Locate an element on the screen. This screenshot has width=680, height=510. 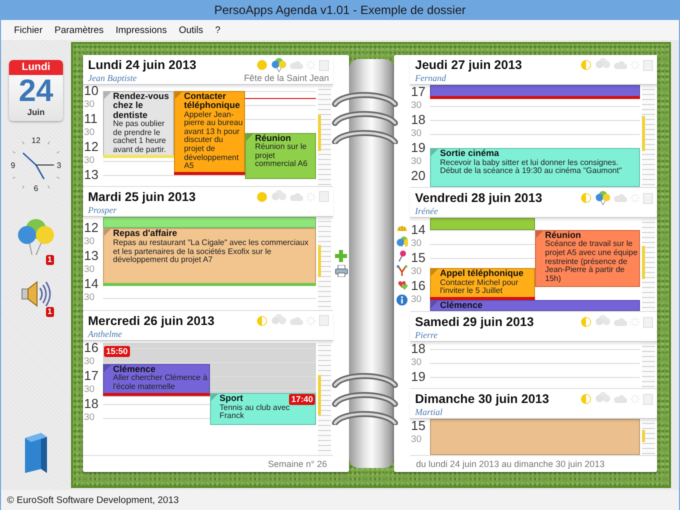
event-card: Clémence is located at coordinates (535, 306).